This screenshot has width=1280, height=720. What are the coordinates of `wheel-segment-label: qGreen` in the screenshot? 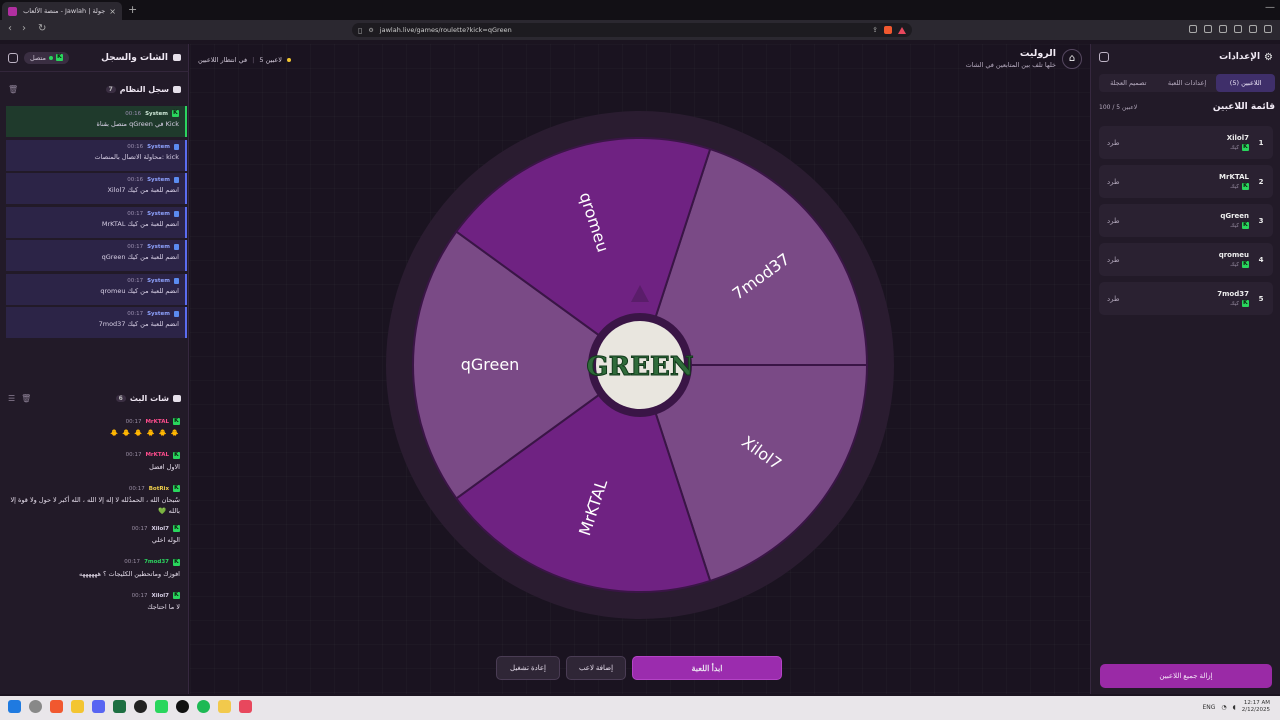 It's located at (490, 364).